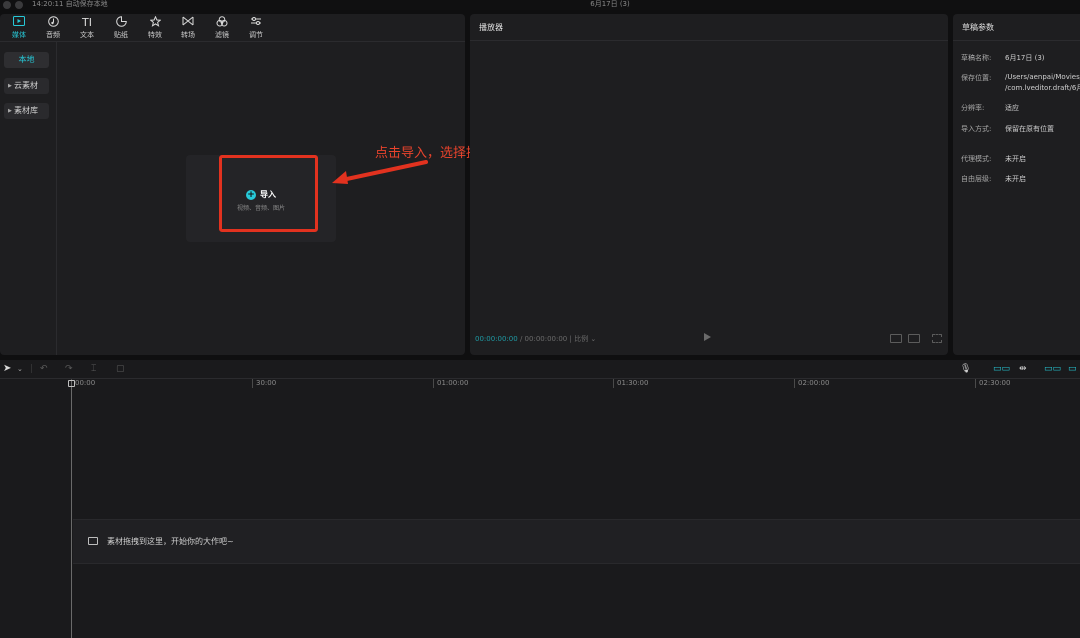 This screenshot has height=638, width=1080. Describe the element at coordinates (256, 35) in the screenshot. I see `tab-label: 调节` at that location.